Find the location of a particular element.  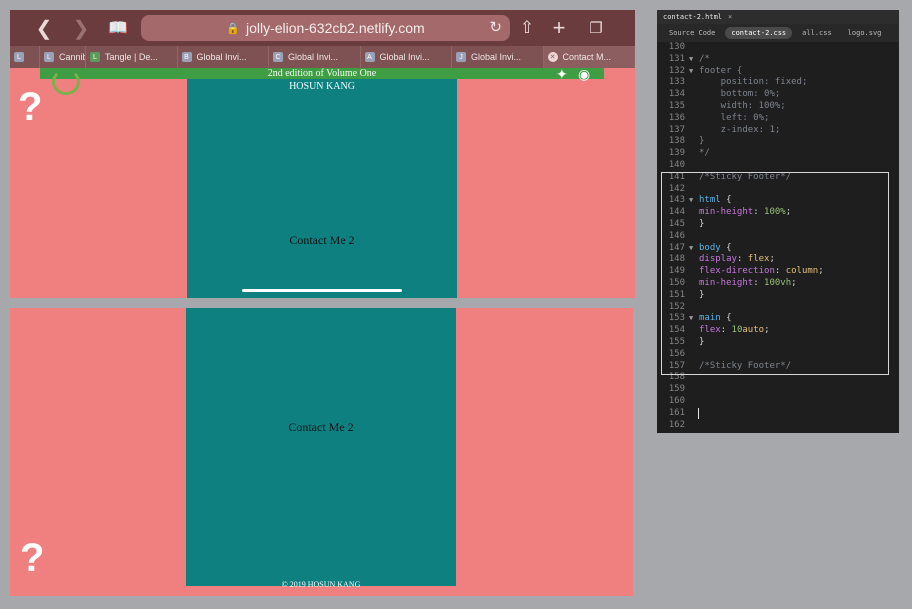

back-icon: ❮ is located at coordinates (44, 28).